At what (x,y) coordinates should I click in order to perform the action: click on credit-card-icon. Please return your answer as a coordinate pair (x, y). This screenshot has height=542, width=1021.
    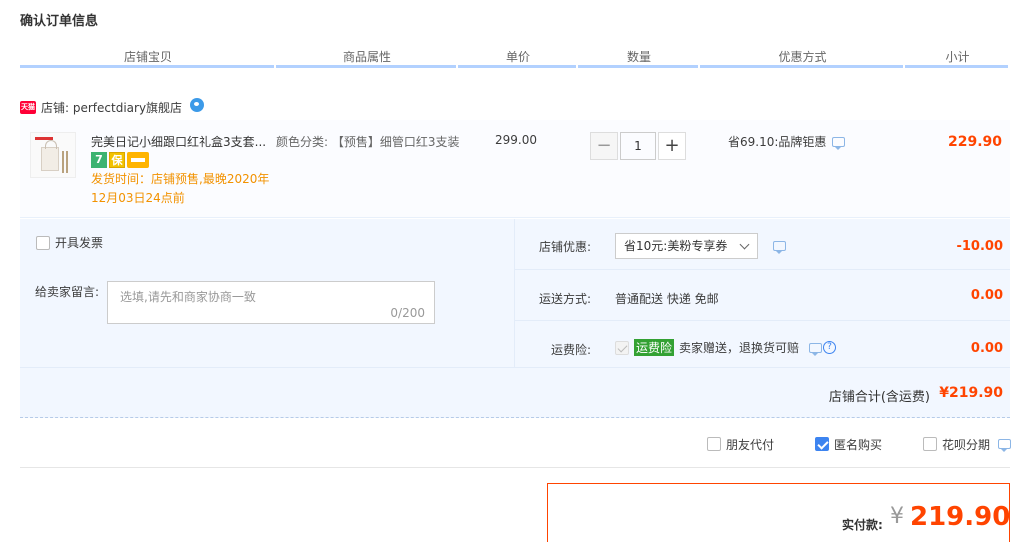
    Looking at the image, I should click on (138, 160).